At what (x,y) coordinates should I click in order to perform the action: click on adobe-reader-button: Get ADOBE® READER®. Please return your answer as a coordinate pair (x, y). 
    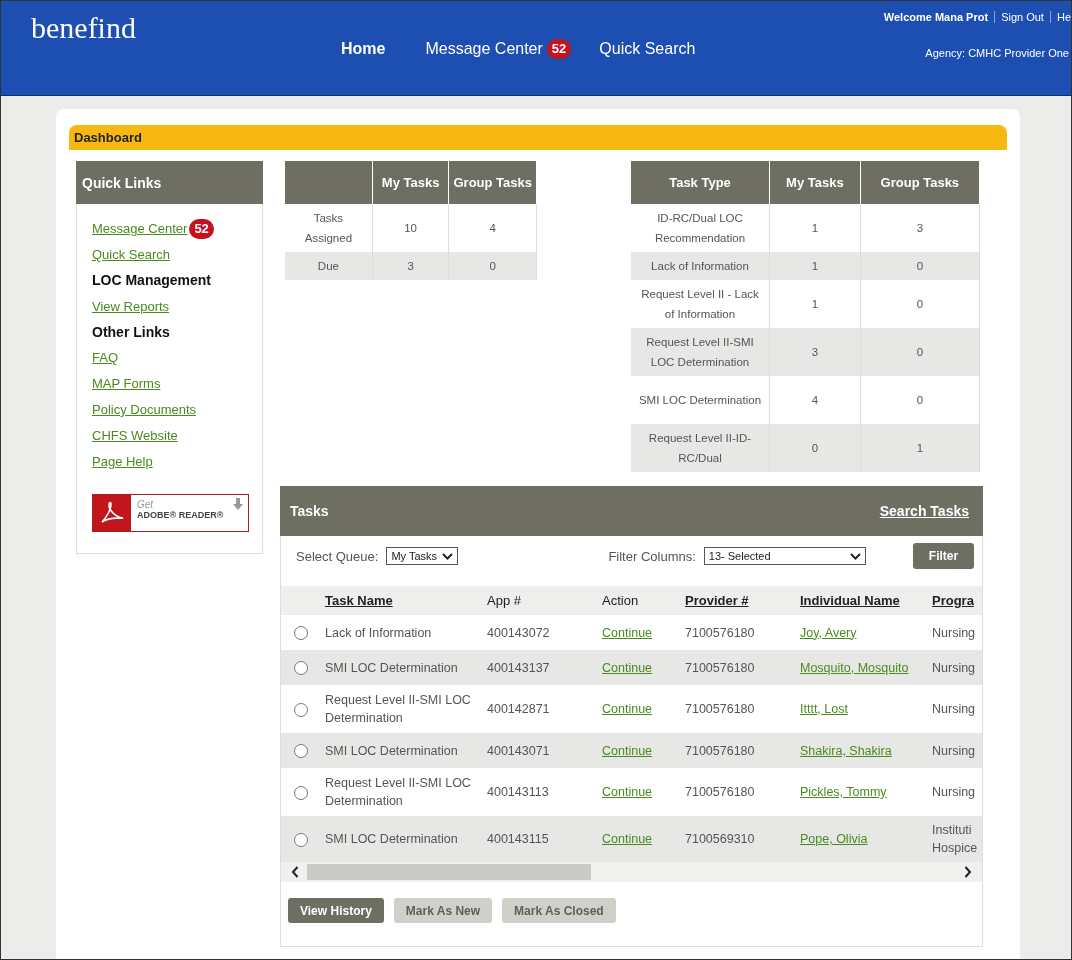
    Looking at the image, I should click on (170, 512).